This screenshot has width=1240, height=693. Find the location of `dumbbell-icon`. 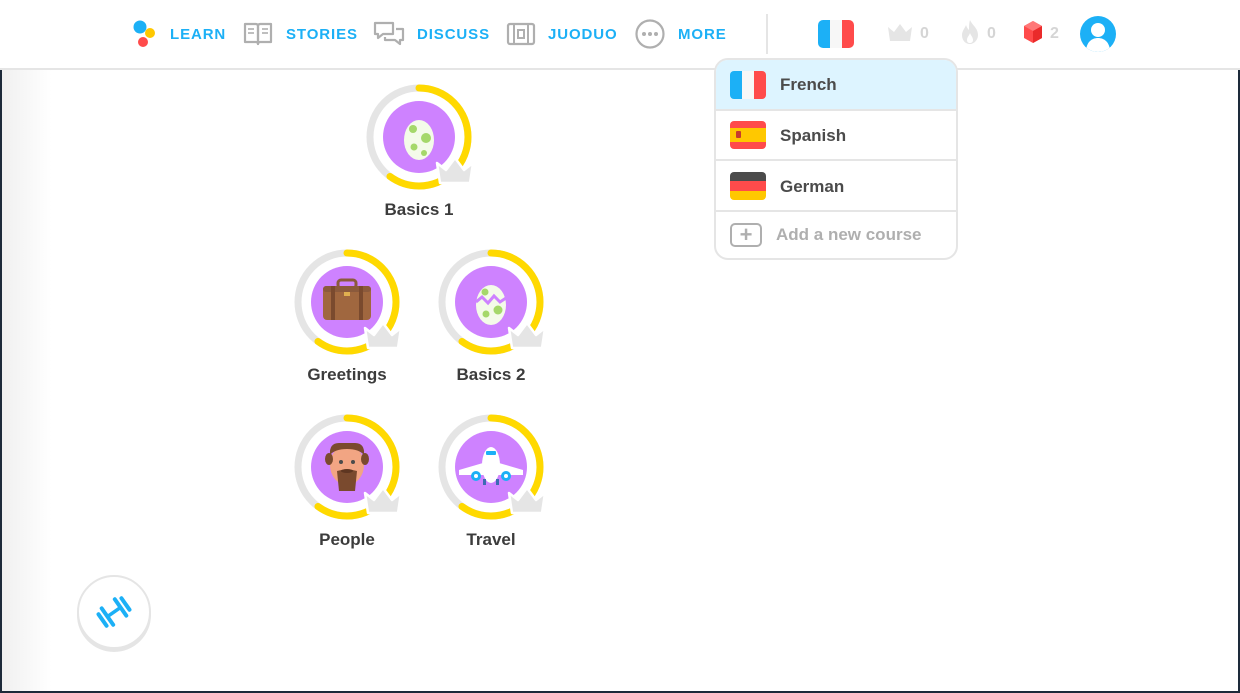

dumbbell-icon is located at coordinates (114, 612).